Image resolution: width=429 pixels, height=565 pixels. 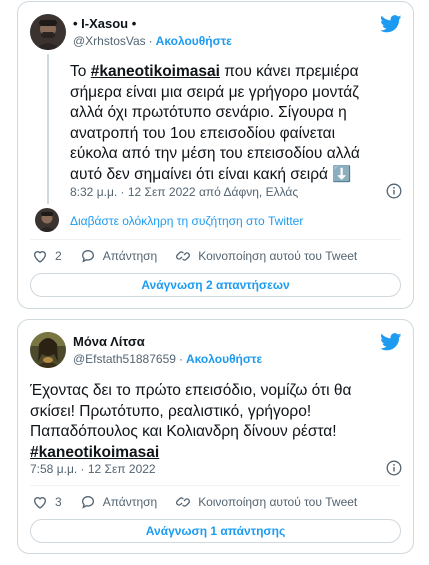 I want to click on like-button: 3, so click(x=47, y=502).